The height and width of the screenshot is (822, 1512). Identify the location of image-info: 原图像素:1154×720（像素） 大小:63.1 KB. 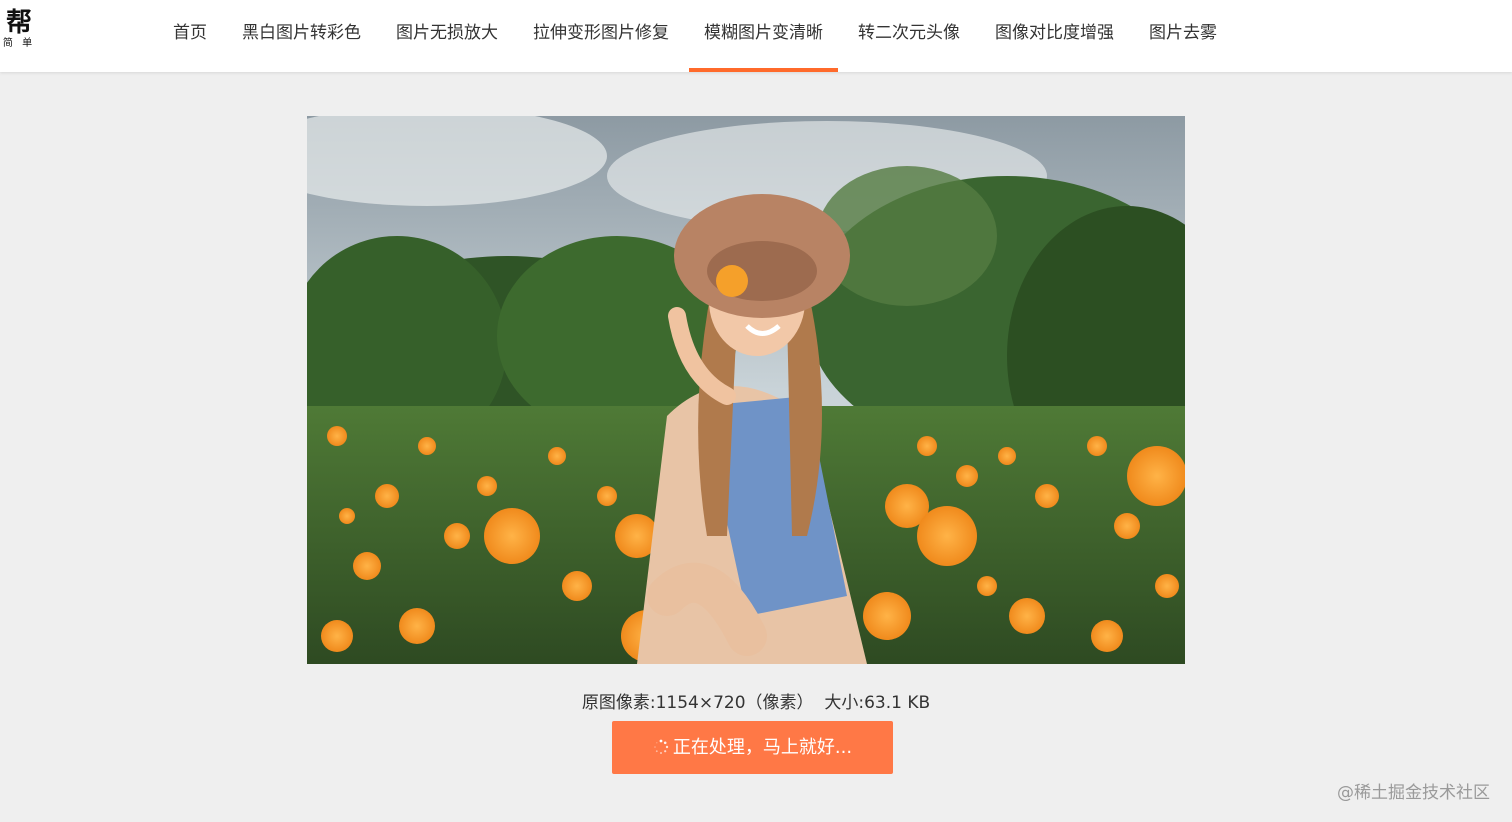
(756, 700).